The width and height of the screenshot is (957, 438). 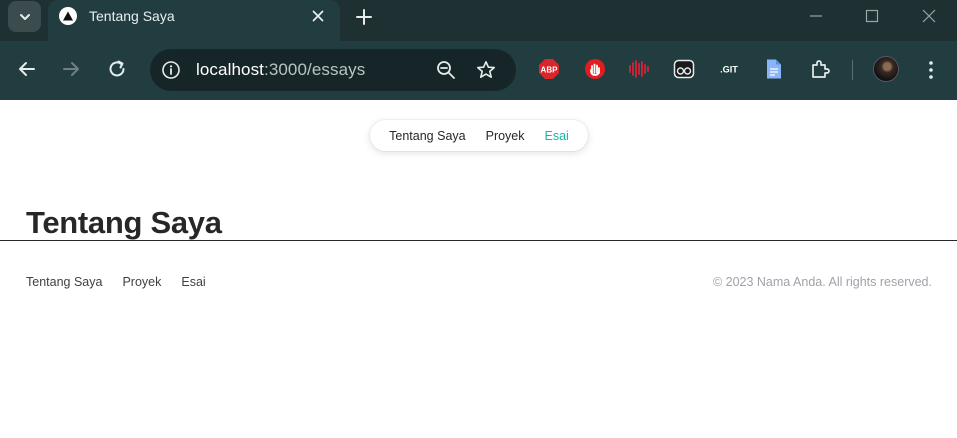 I want to click on url-path: /essays, so click(x=336, y=69).